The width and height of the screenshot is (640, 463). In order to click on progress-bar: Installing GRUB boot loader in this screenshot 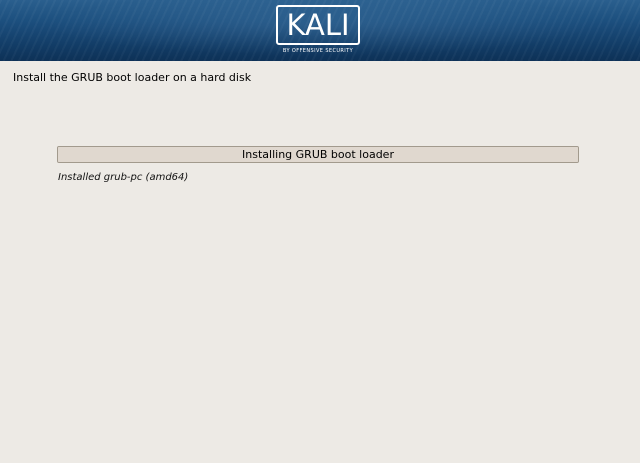, I will do `click(318, 154)`.